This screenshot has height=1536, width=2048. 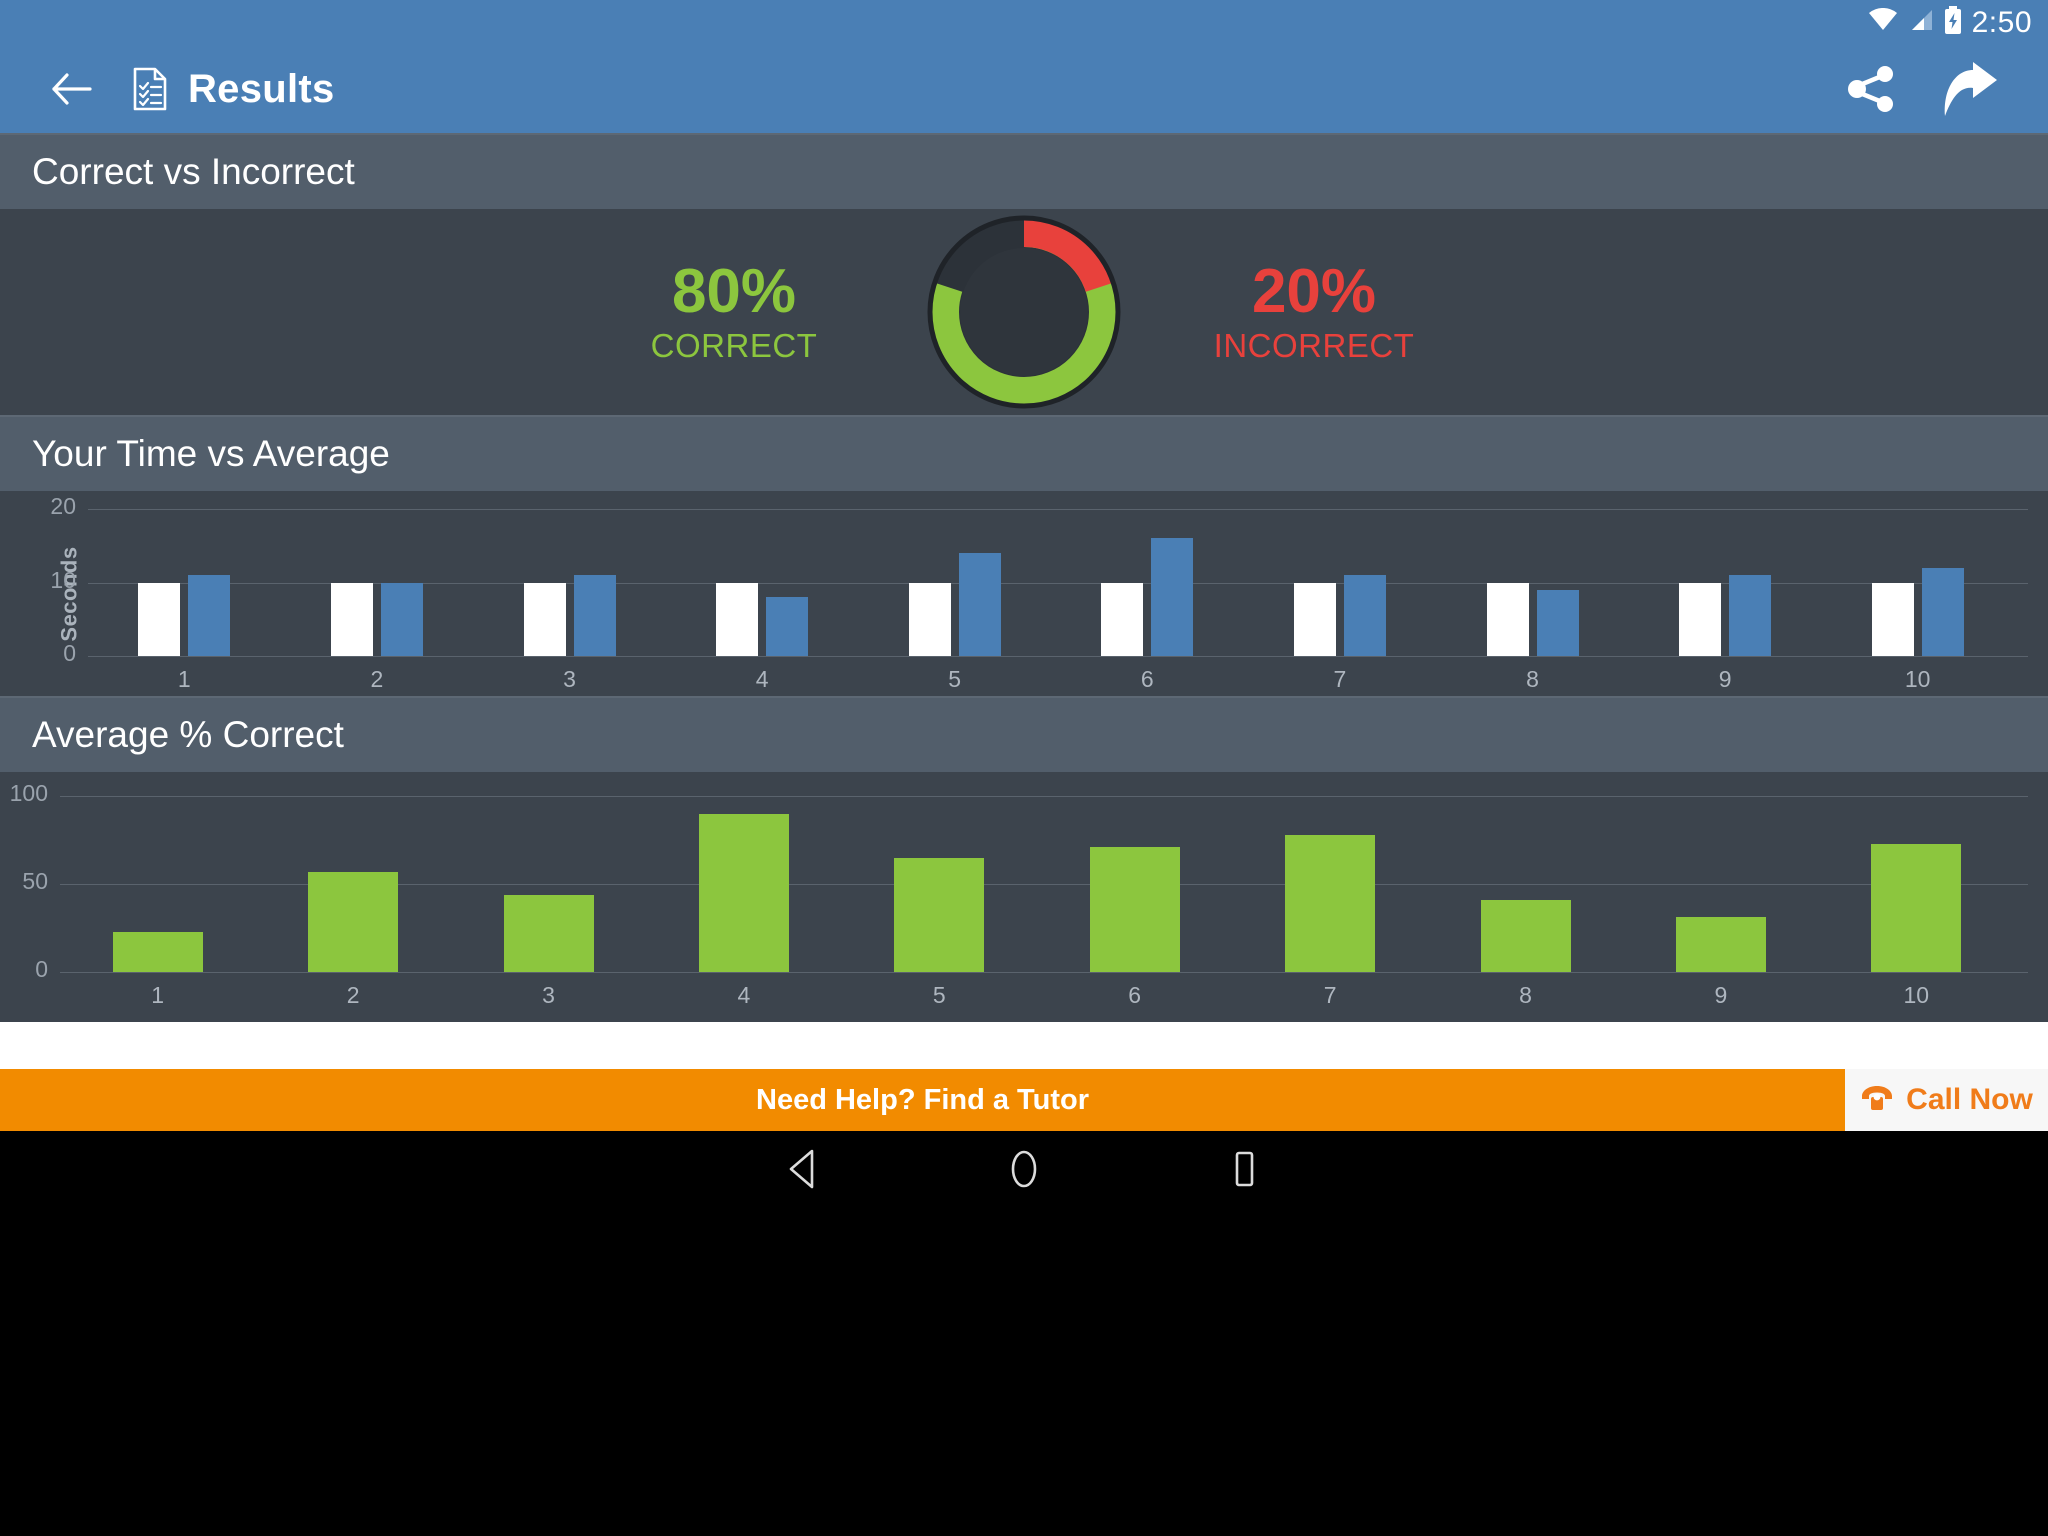 I want to click on share-icon, so click(x=1870, y=89).